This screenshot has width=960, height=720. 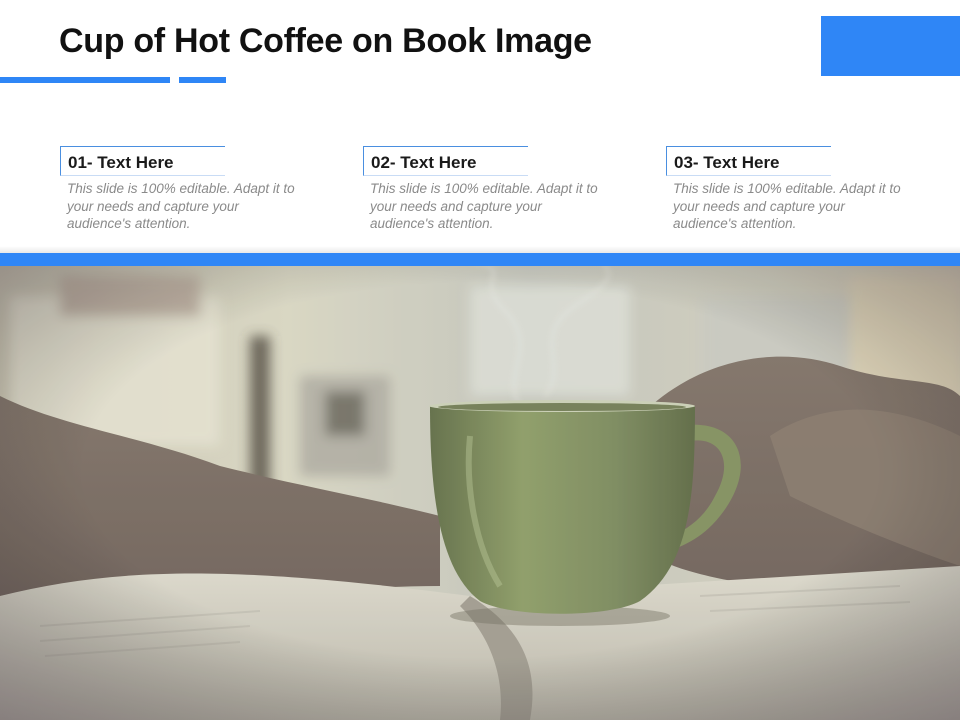 What do you see at coordinates (202, 80) in the screenshot?
I see `title-underline-short` at bounding box center [202, 80].